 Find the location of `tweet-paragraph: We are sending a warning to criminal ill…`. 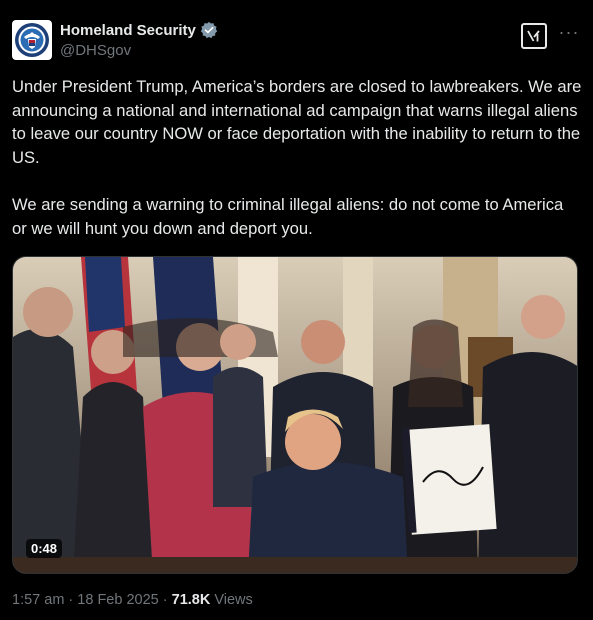

tweet-paragraph: We are sending a warning to criminal ill… is located at coordinates (288, 216).